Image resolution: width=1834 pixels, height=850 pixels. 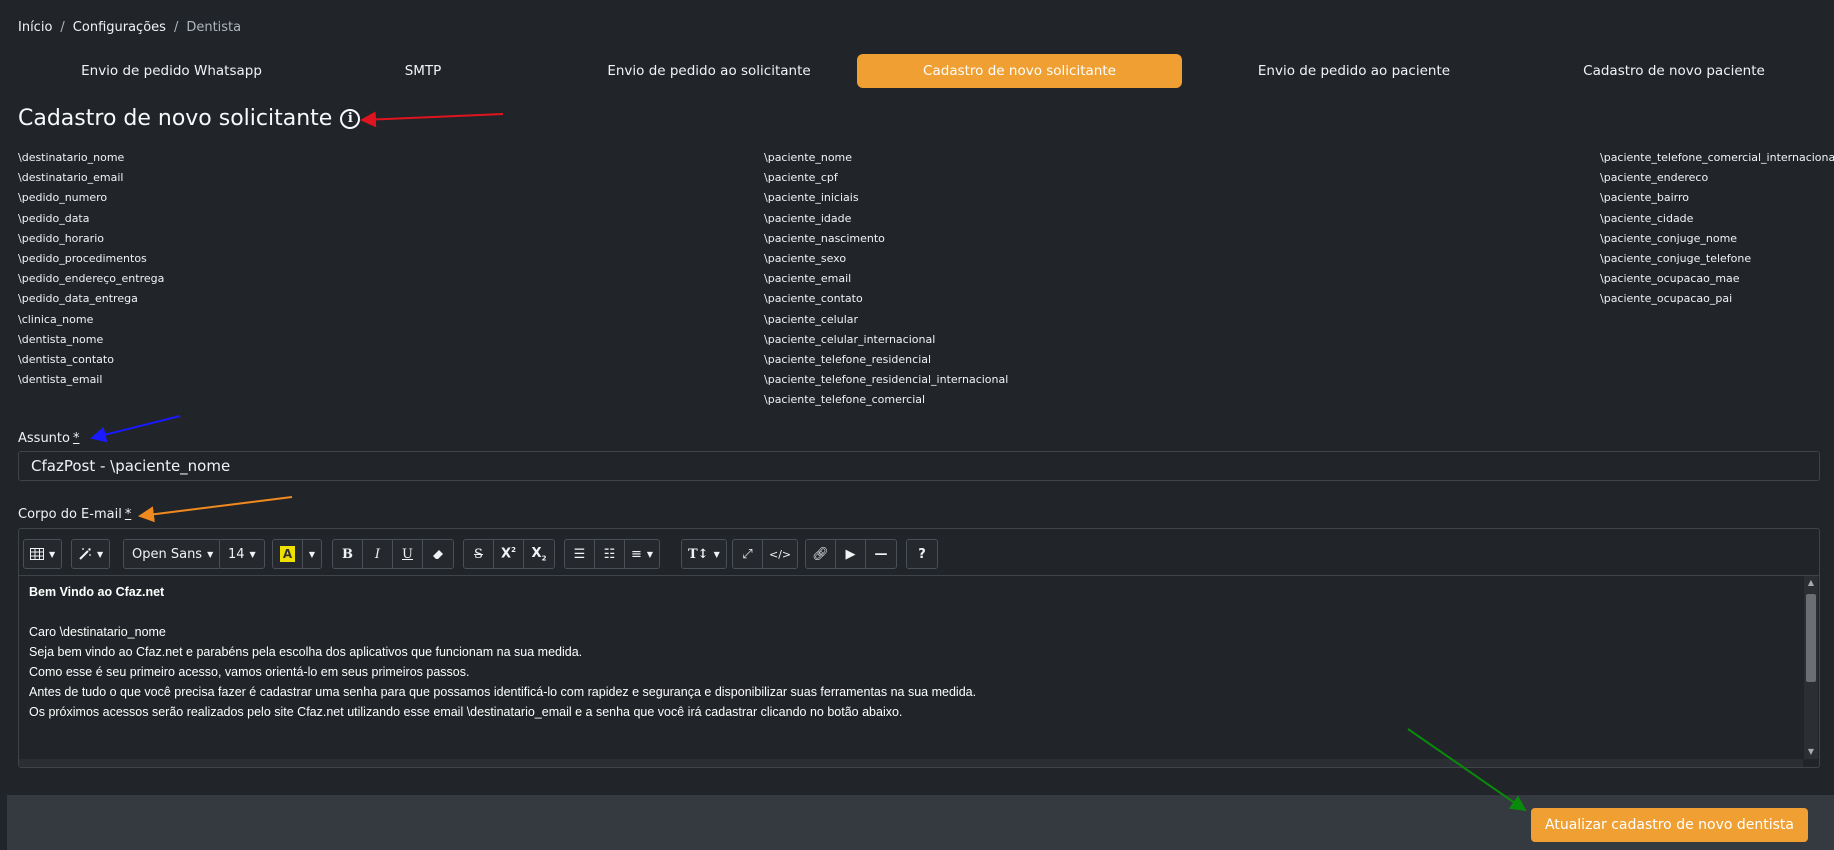 I want to click on tab-cadastro-paciente: Cadastro de novo paciente, so click(x=1674, y=71).